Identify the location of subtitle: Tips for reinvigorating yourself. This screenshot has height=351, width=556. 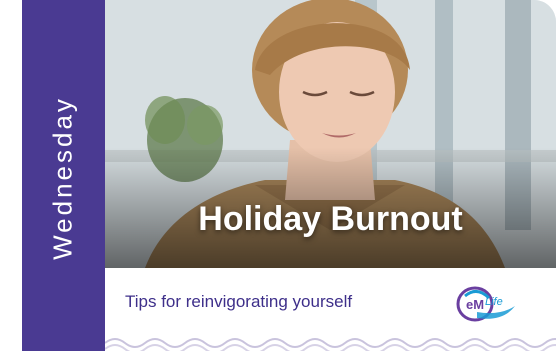
(239, 301).